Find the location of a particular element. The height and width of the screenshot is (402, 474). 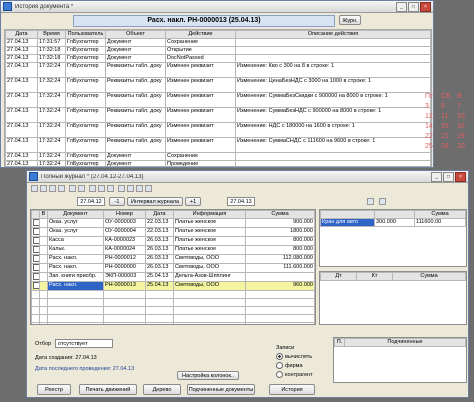

unpost-icon is located at coordinates (81, 188).